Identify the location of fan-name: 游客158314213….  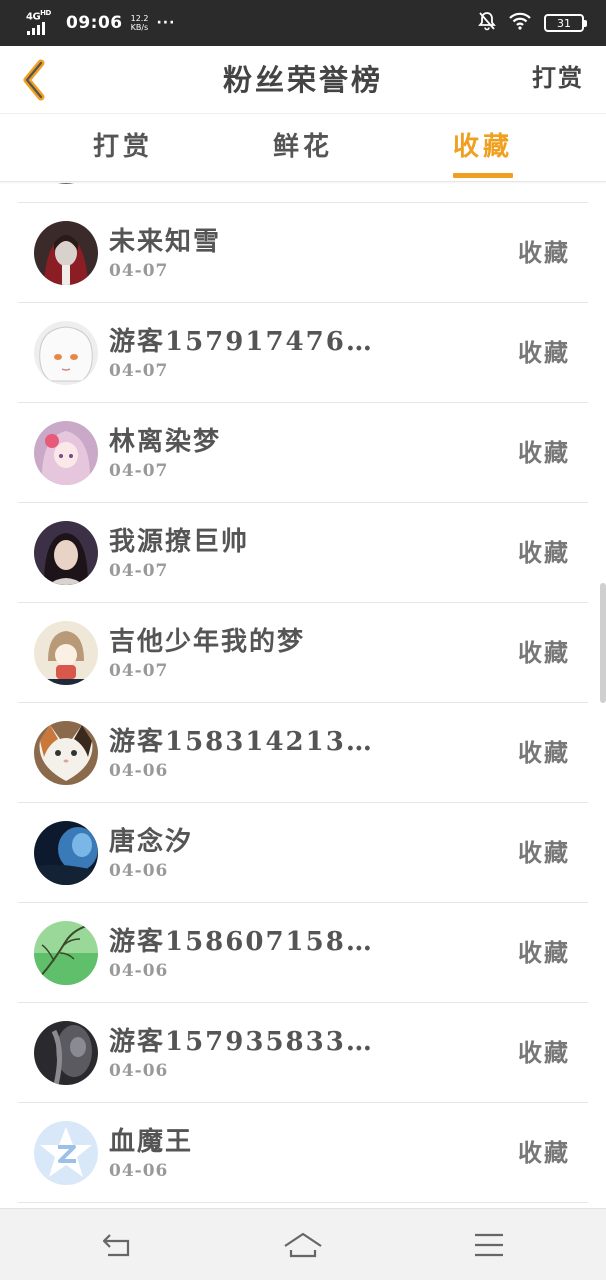
(241, 742).